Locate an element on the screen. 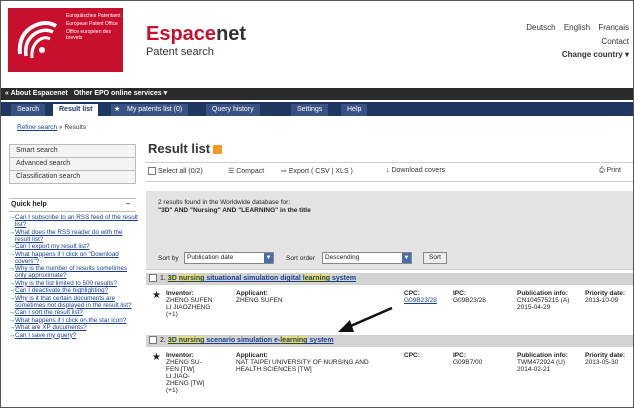  sort-order-label: Sort order is located at coordinates (300, 258).